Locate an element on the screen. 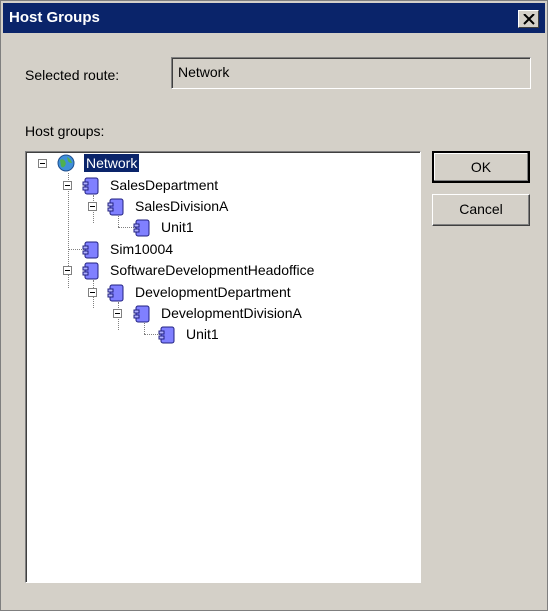 The image size is (548, 611). cancel-button: Cancel is located at coordinates (481, 210).